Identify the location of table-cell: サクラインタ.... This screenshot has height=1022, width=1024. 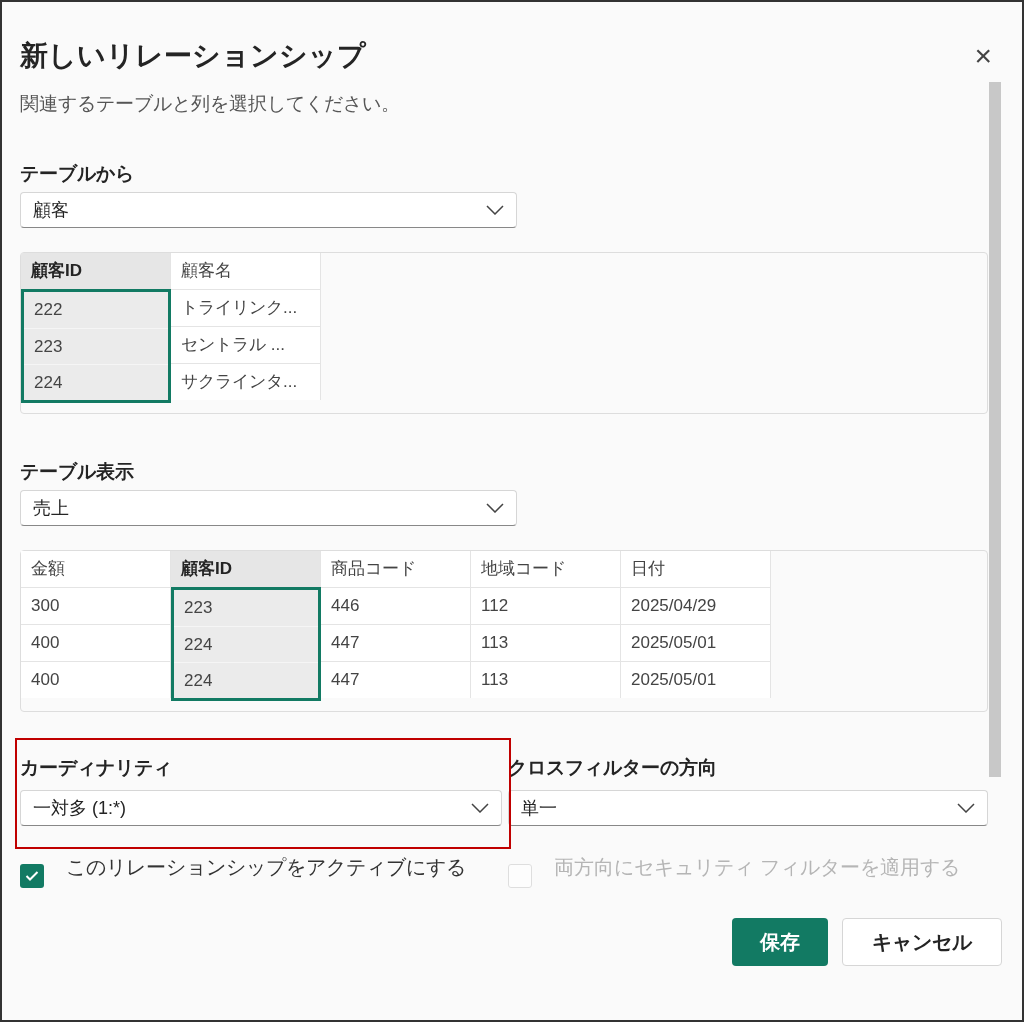
(246, 381).